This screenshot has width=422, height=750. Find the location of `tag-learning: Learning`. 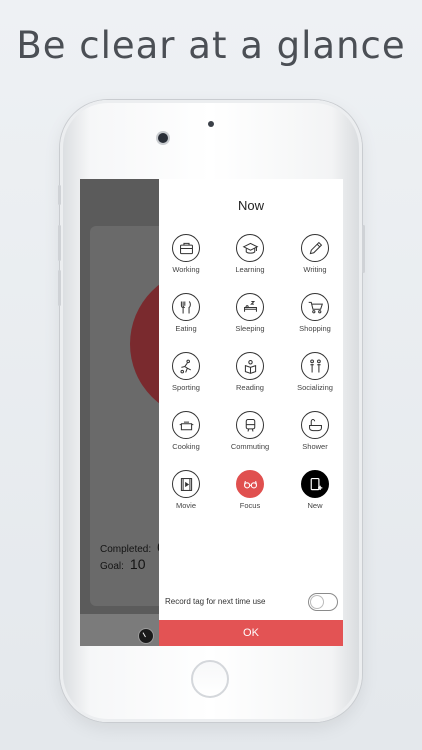

tag-learning: Learning is located at coordinates (250, 254).